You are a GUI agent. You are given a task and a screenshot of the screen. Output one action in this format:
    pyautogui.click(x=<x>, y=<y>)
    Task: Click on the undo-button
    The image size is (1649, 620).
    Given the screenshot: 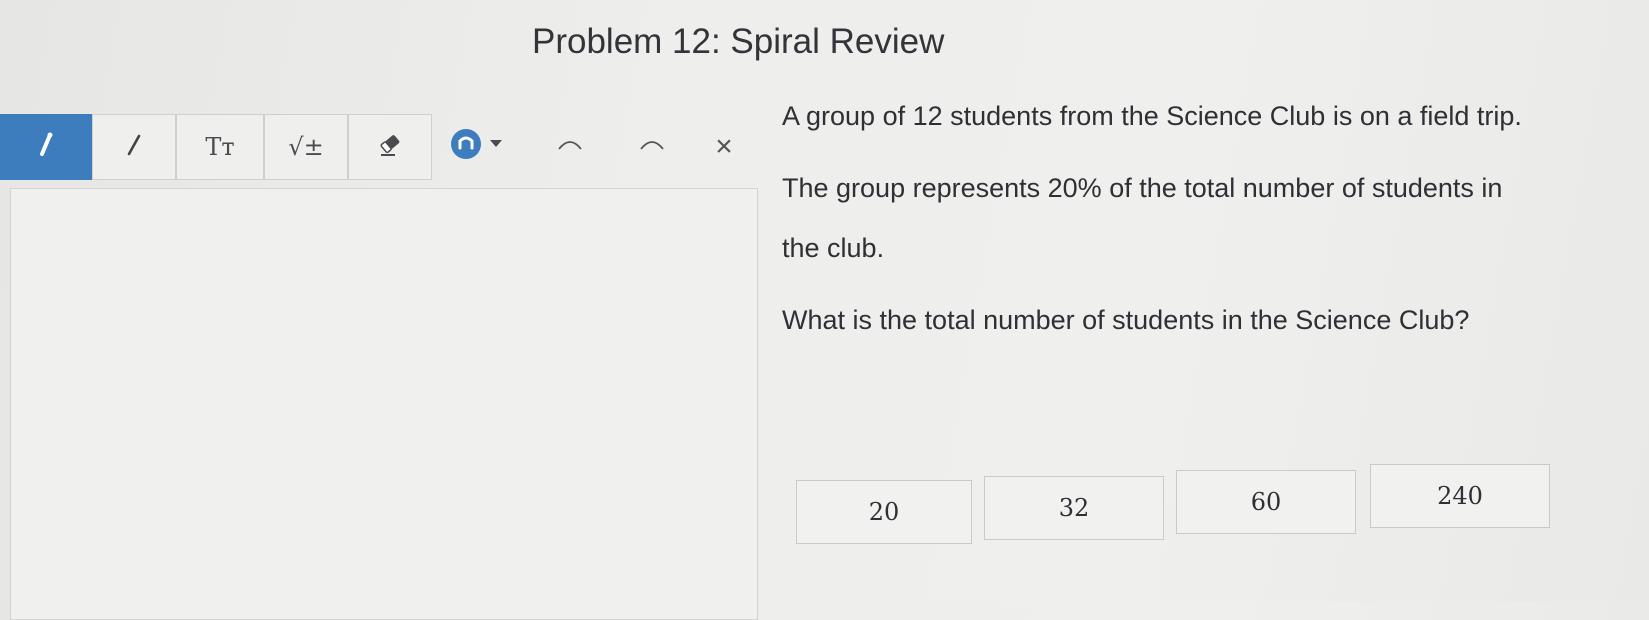 What is the action you would take?
    pyautogui.click(x=570, y=147)
    